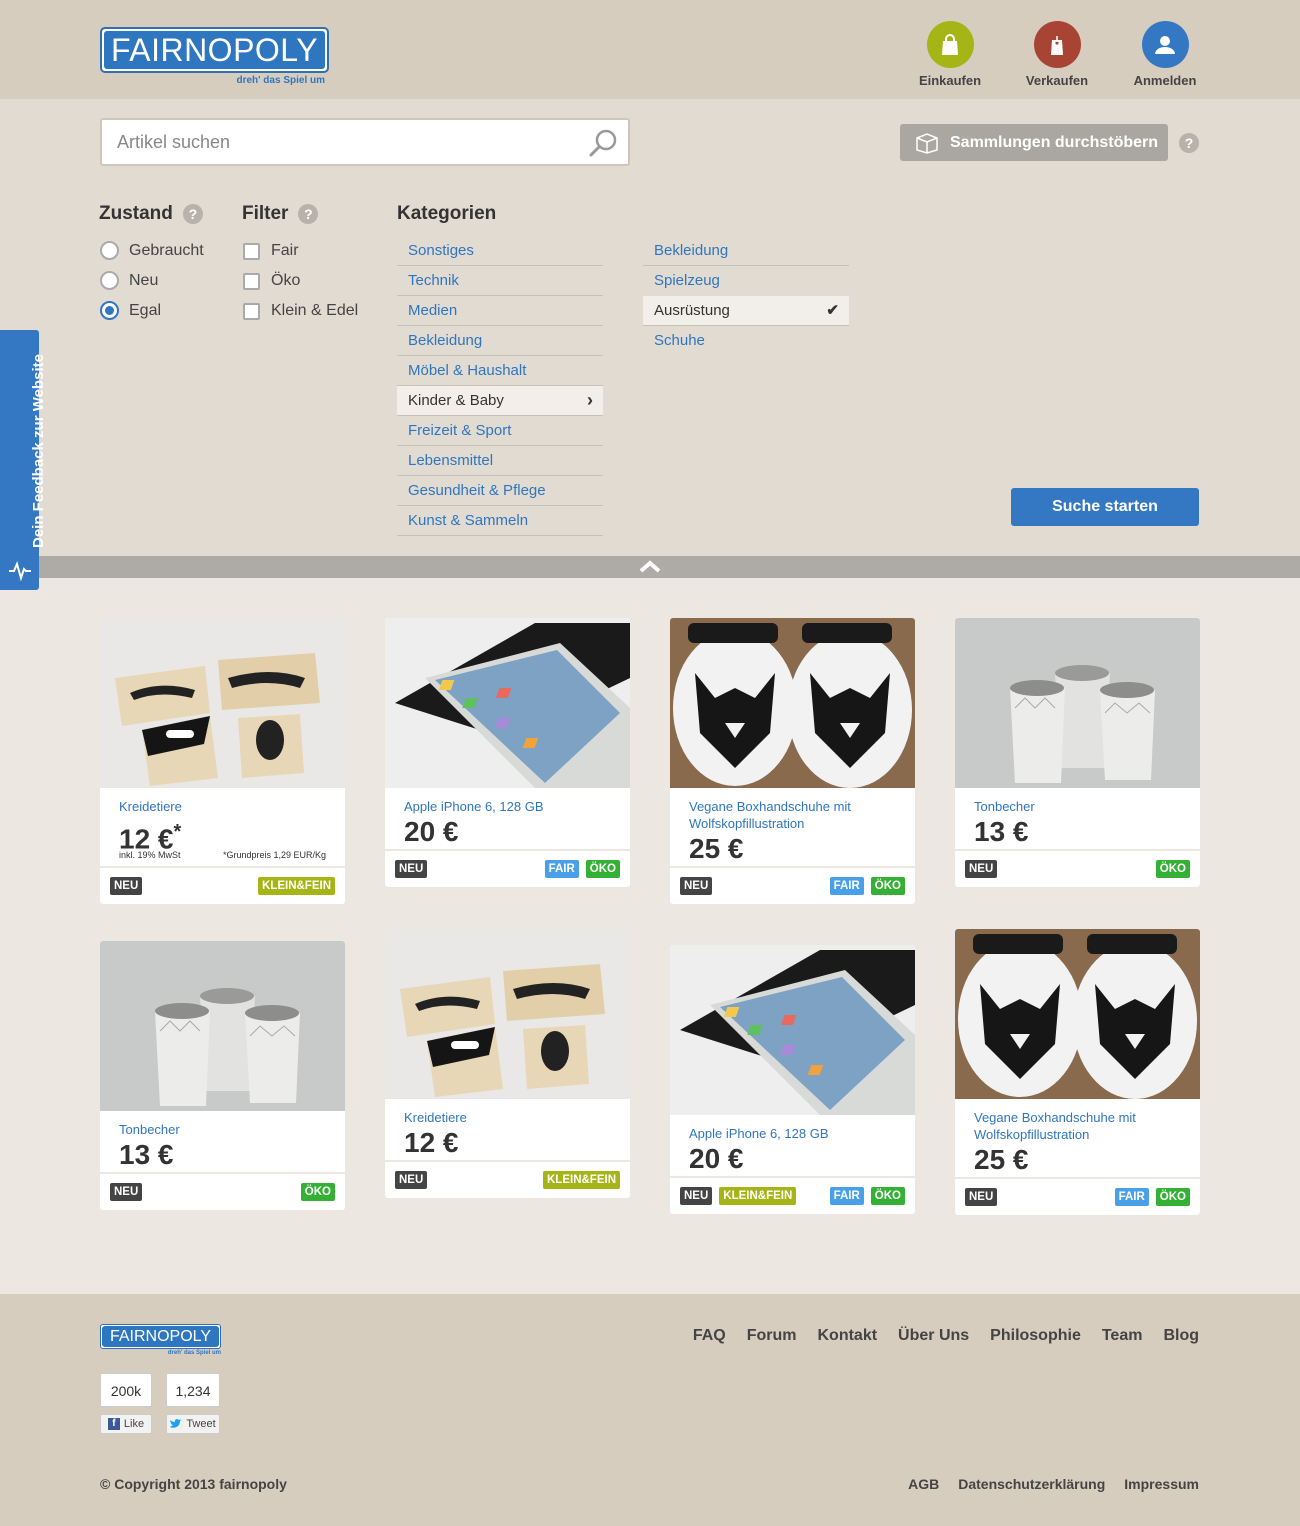  Describe the element at coordinates (746, 311) in the screenshot. I see `subcategory-ausruestung: Ausrüstung ✔` at that location.